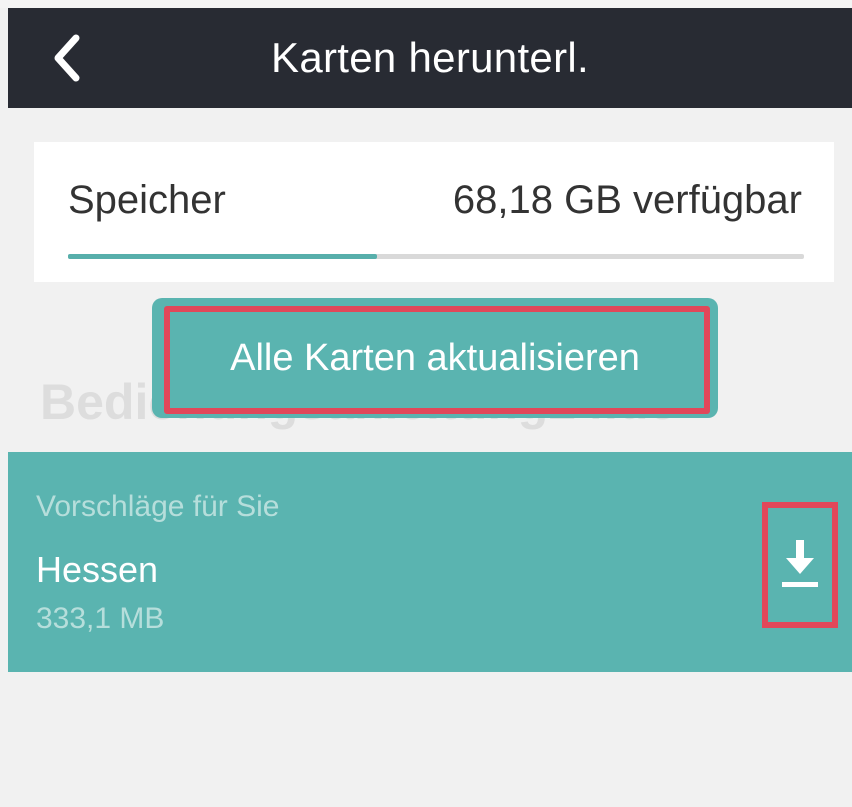 The height and width of the screenshot is (807, 852). What do you see at coordinates (627, 200) in the screenshot?
I see `storage-available: 68,18 GB verfügbar` at bounding box center [627, 200].